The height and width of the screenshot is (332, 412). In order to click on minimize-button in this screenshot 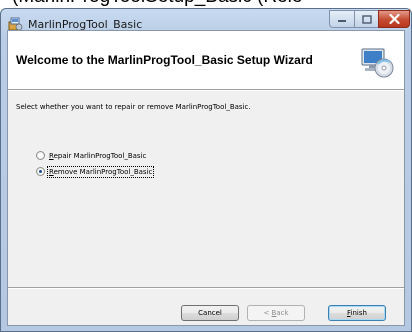, I will do `click(342, 19)`.